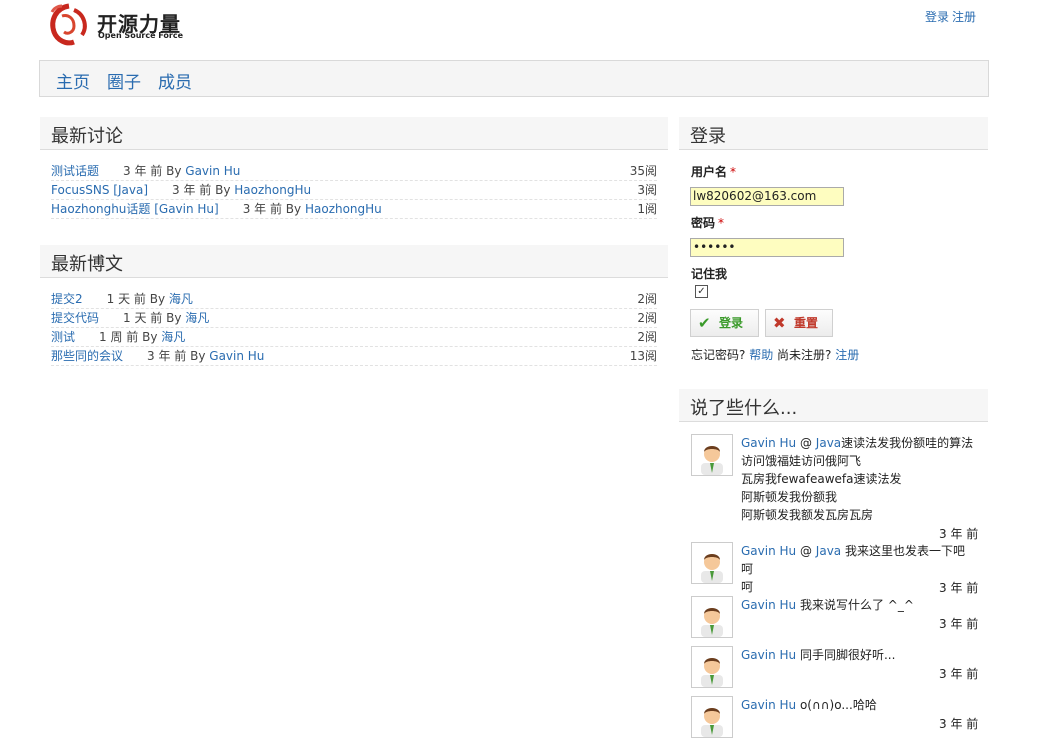  Describe the element at coordinates (67, 299) in the screenshot. I see `post-title: 提交2` at that location.